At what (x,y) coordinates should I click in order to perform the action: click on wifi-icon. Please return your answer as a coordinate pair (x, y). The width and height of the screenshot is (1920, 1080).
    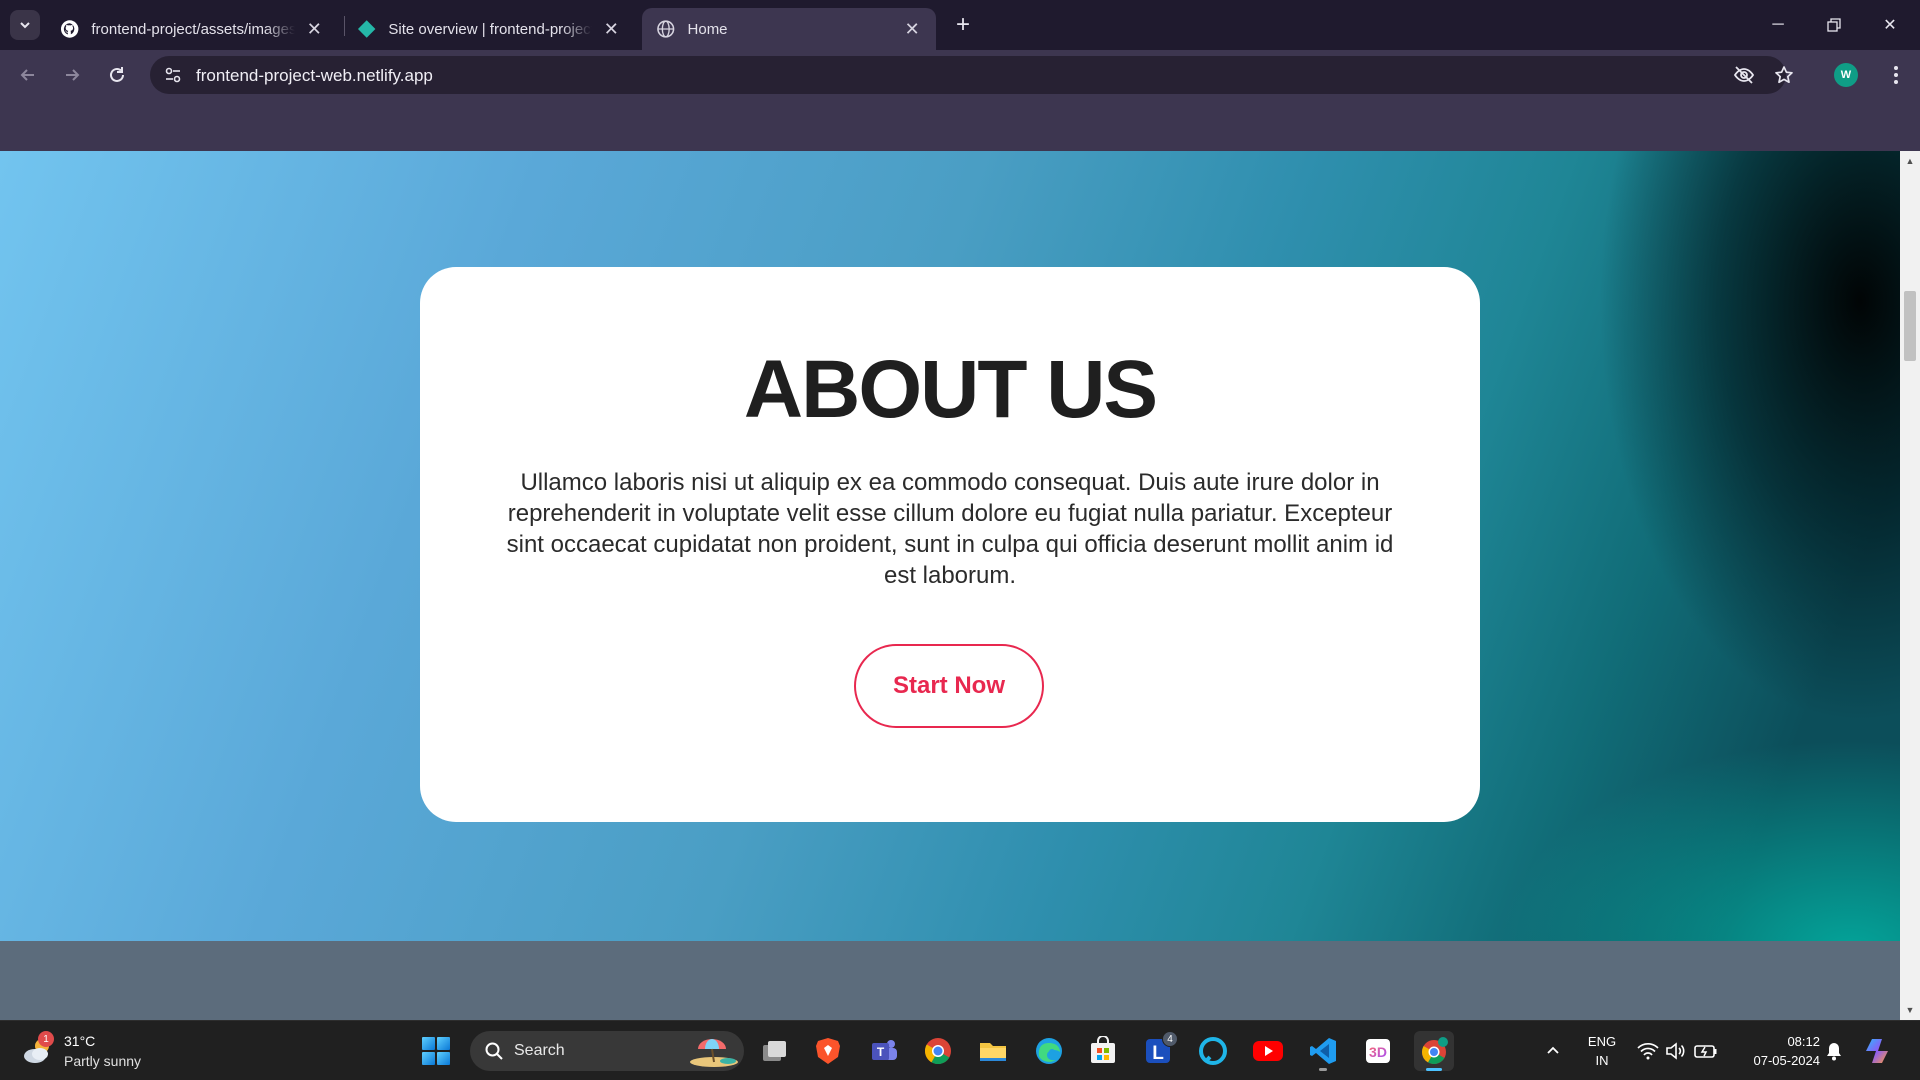
    Looking at the image, I should click on (1648, 1051).